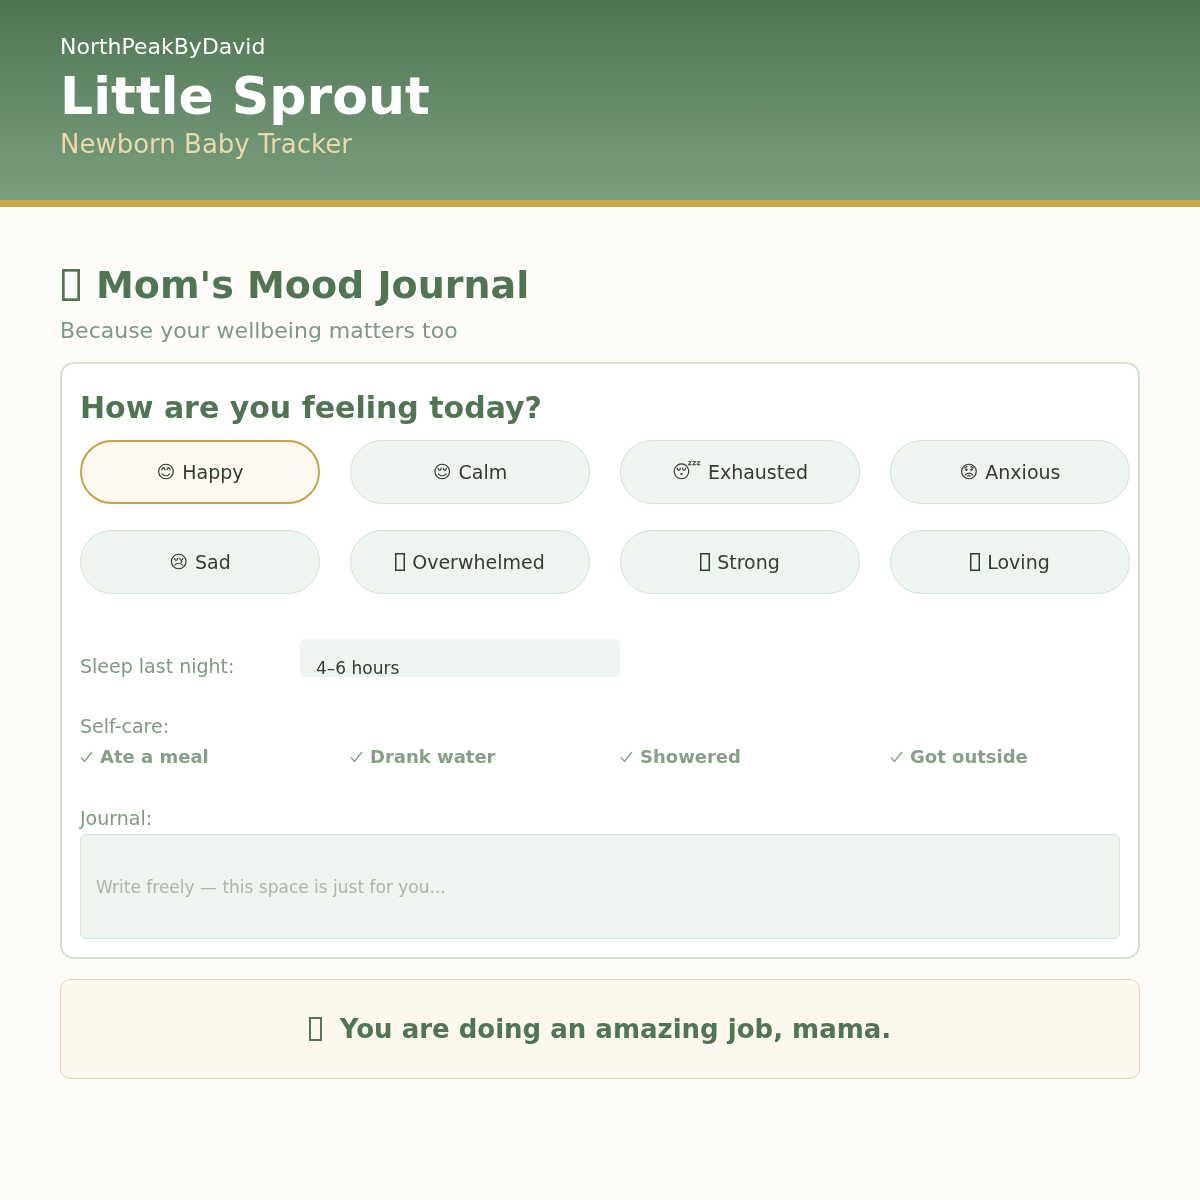 This screenshot has width=1200, height=1200. Describe the element at coordinates (442, 472) in the screenshot. I see `emoji-face-icon: 😌` at that location.